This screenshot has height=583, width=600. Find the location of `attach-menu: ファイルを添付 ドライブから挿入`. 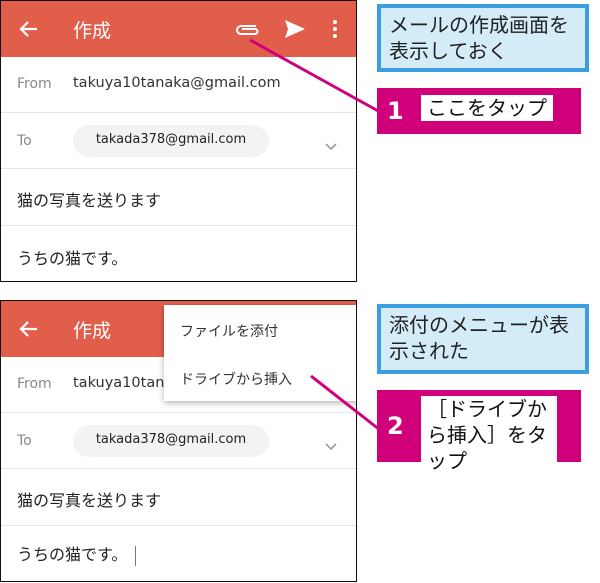

attach-menu: ファイルを添付 ドライブから挿入 is located at coordinates (260, 353).